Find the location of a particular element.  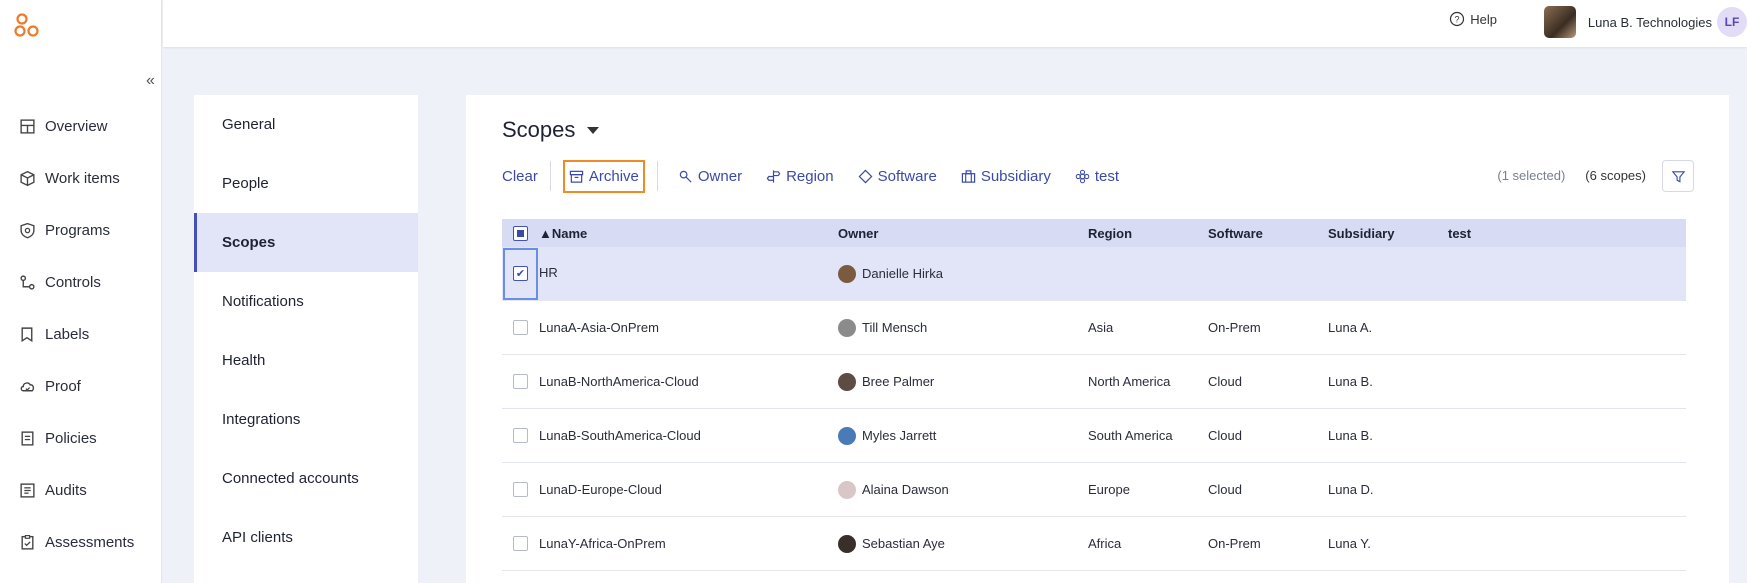

settings-item-scopes: Scopes is located at coordinates (306, 242).